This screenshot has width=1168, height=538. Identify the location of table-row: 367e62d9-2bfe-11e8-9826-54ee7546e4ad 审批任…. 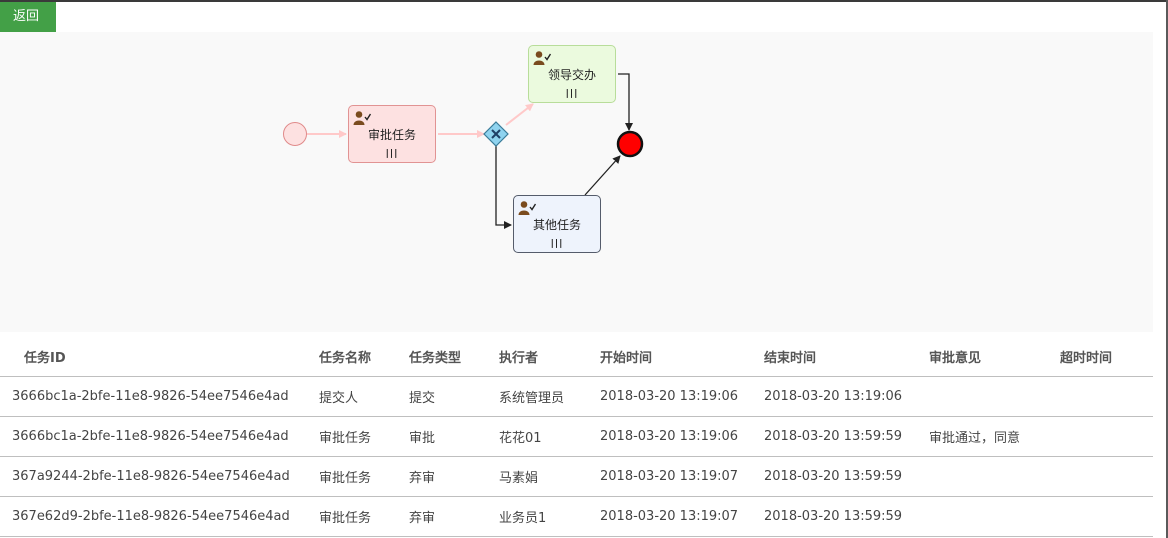
(576, 516).